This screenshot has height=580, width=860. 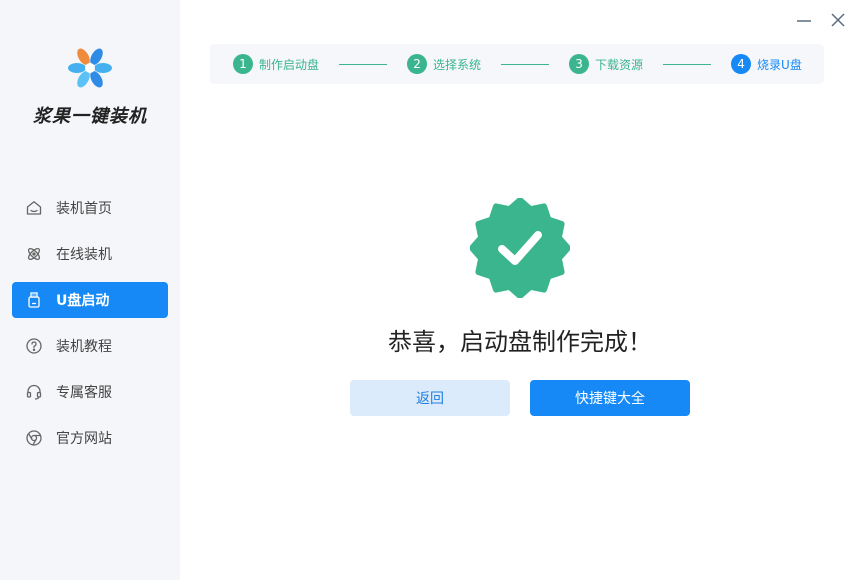 I want to click on window-controls, so click(x=821, y=20).